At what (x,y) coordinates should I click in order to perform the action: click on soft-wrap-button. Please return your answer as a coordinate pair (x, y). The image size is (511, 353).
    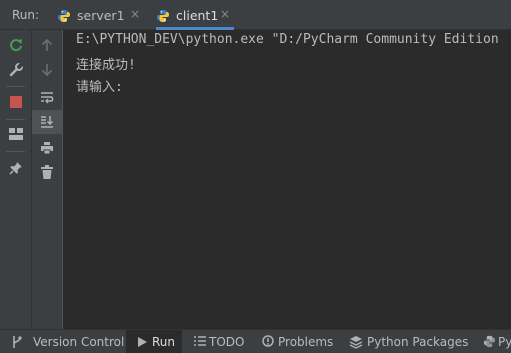
    Looking at the image, I should click on (47, 97).